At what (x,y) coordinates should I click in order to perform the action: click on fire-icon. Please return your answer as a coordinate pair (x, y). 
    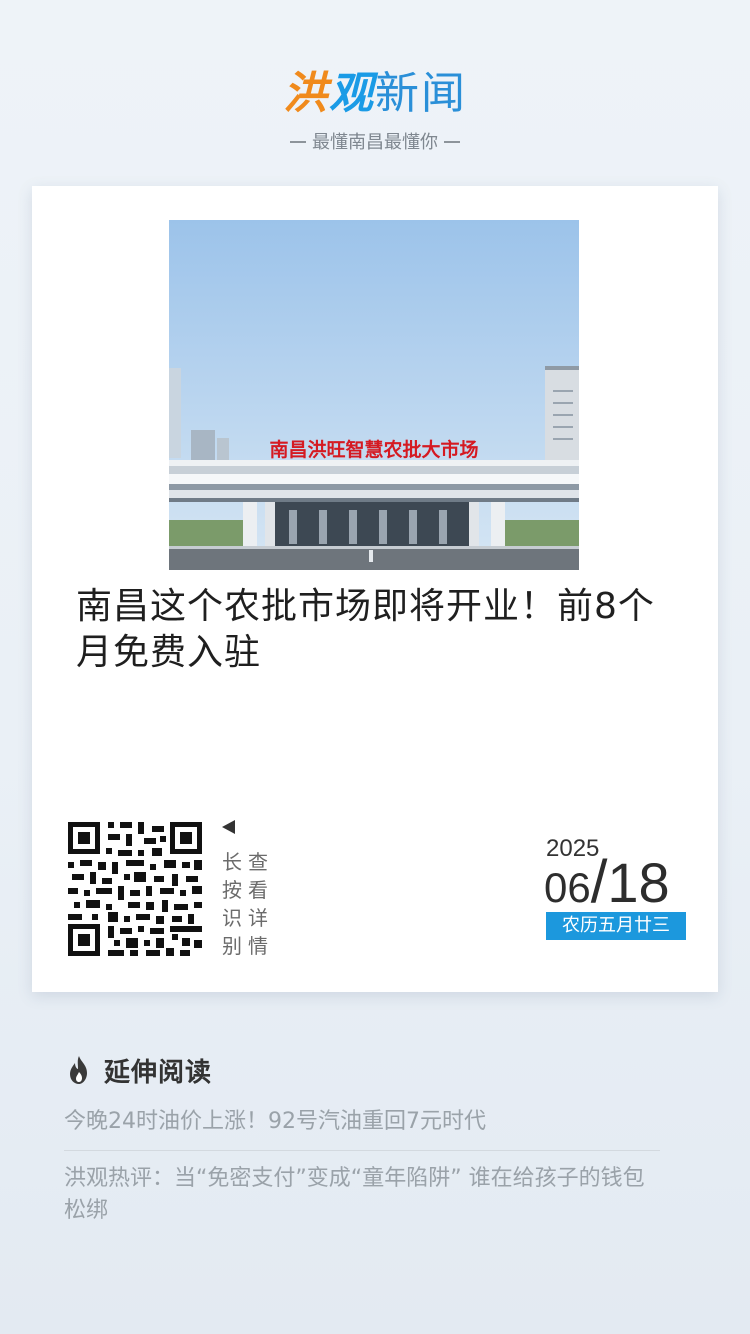
    Looking at the image, I should click on (78, 1070).